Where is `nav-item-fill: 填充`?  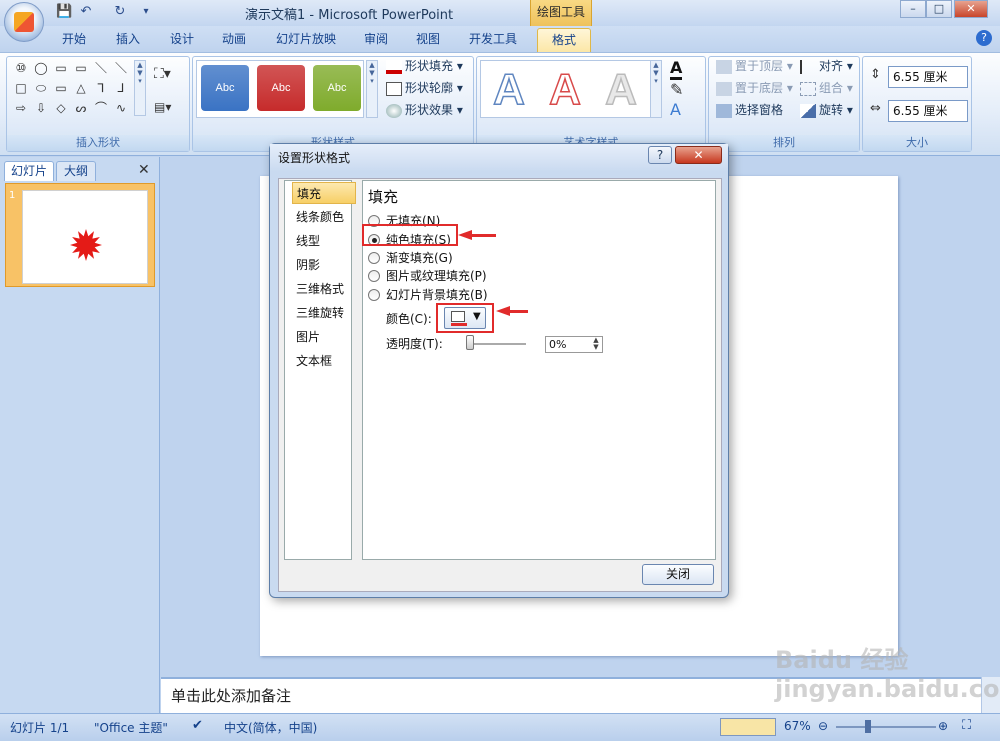
nav-item-fill: 填充 is located at coordinates (324, 193).